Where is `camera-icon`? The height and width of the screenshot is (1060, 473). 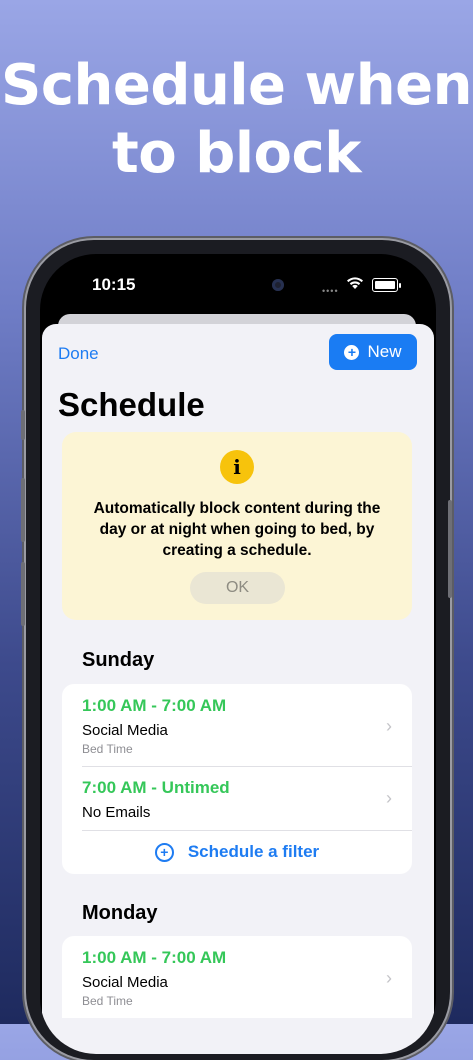 camera-icon is located at coordinates (278, 285).